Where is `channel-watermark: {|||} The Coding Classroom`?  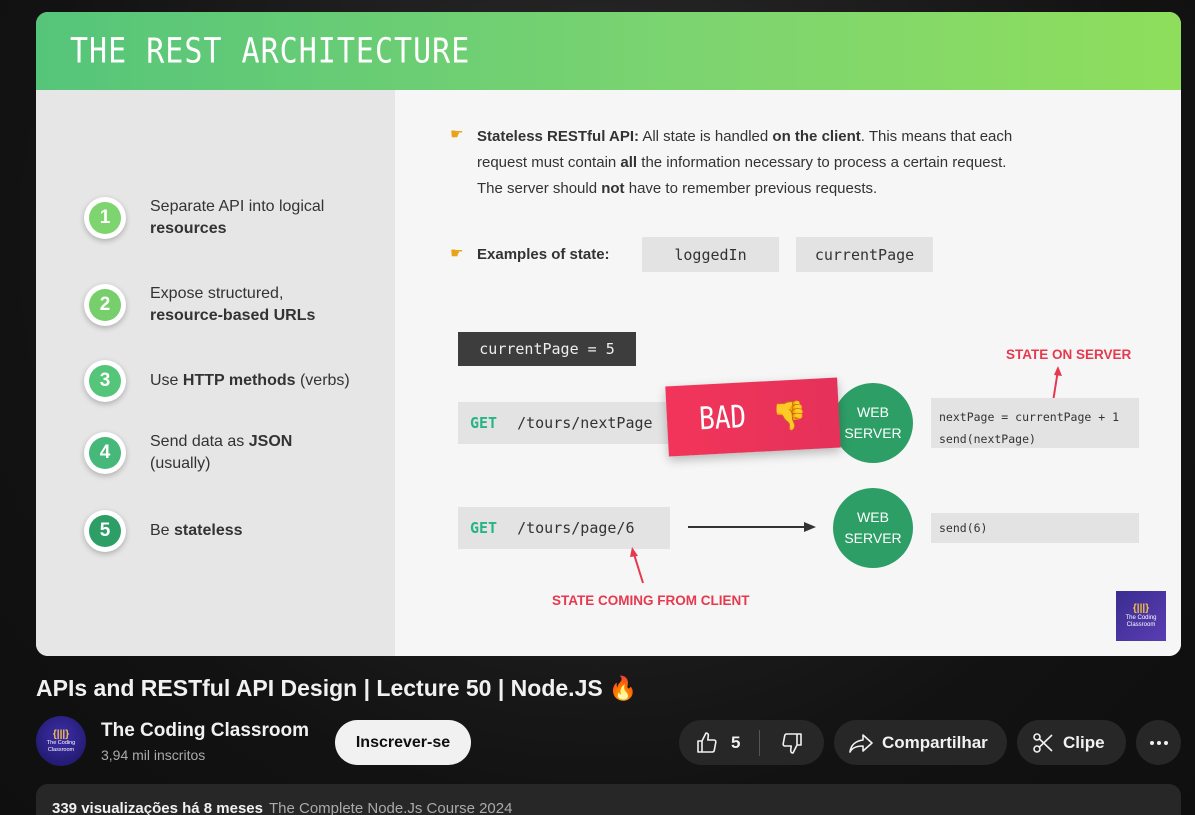 channel-watermark: {|||} The Coding Classroom is located at coordinates (1141, 616).